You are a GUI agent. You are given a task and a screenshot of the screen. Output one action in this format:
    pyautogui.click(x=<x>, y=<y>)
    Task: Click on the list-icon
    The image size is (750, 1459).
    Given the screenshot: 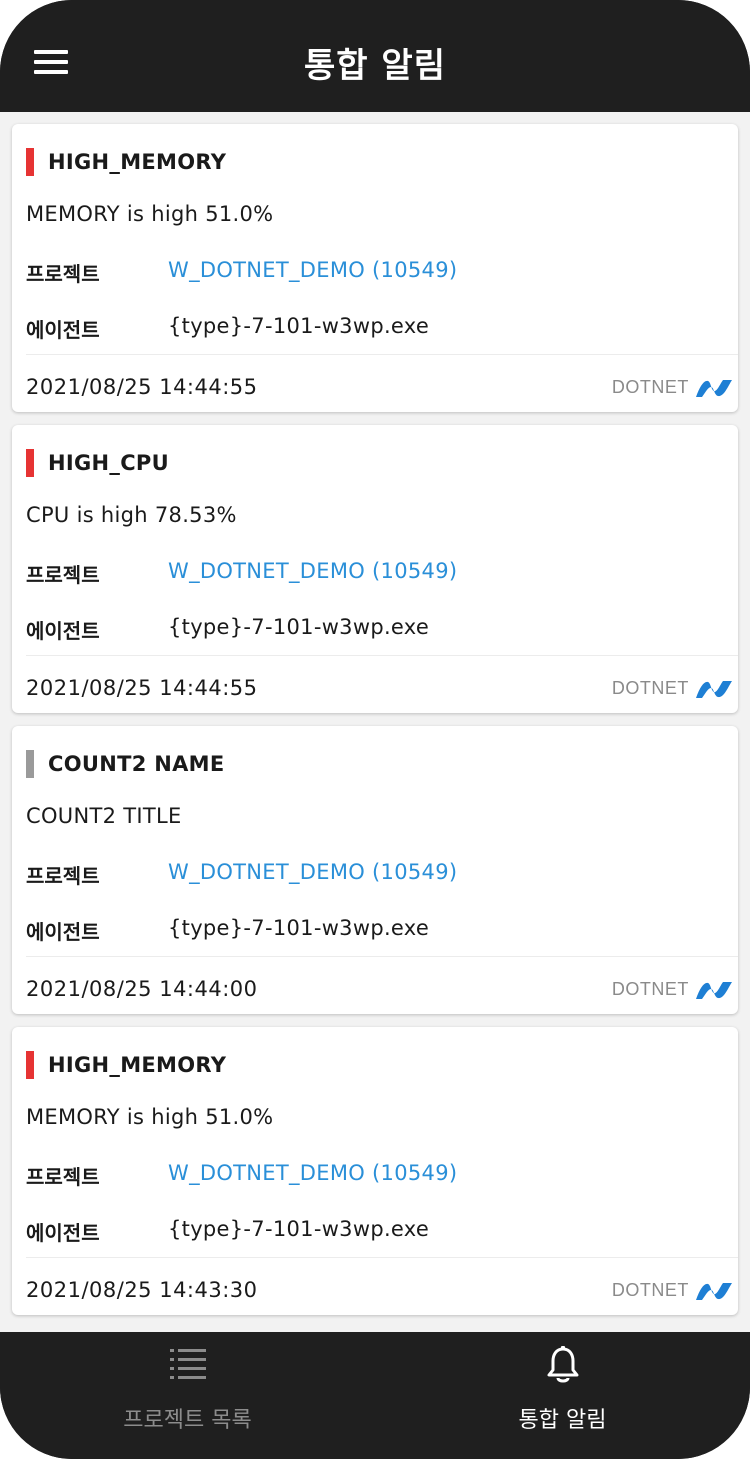 What is the action you would take?
    pyautogui.click(x=187, y=1364)
    